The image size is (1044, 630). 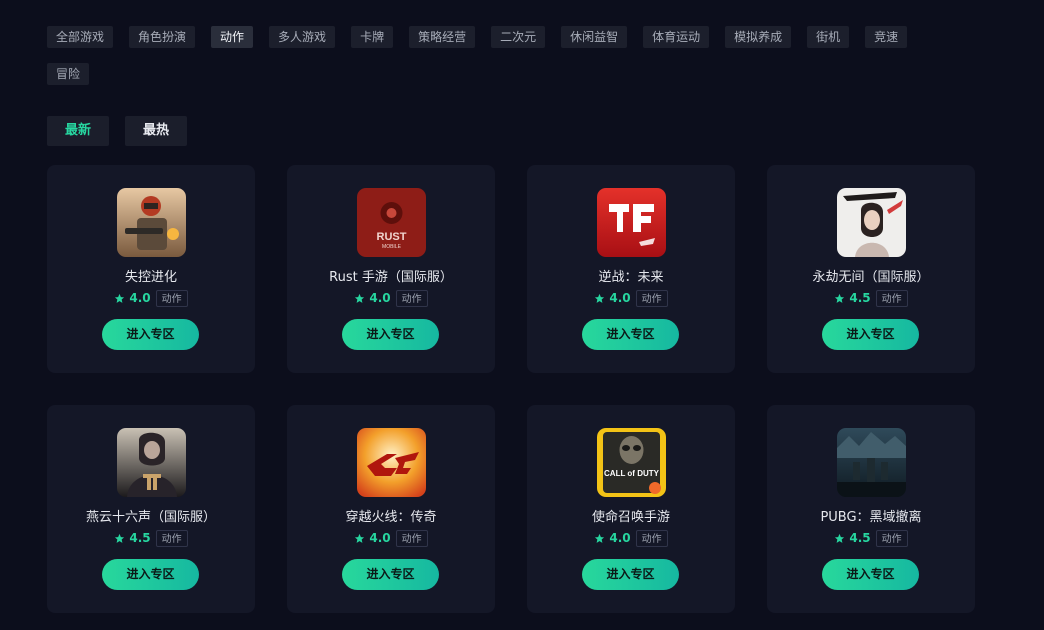 I want to click on category-chip-anime: 二次元, so click(x=518, y=37).